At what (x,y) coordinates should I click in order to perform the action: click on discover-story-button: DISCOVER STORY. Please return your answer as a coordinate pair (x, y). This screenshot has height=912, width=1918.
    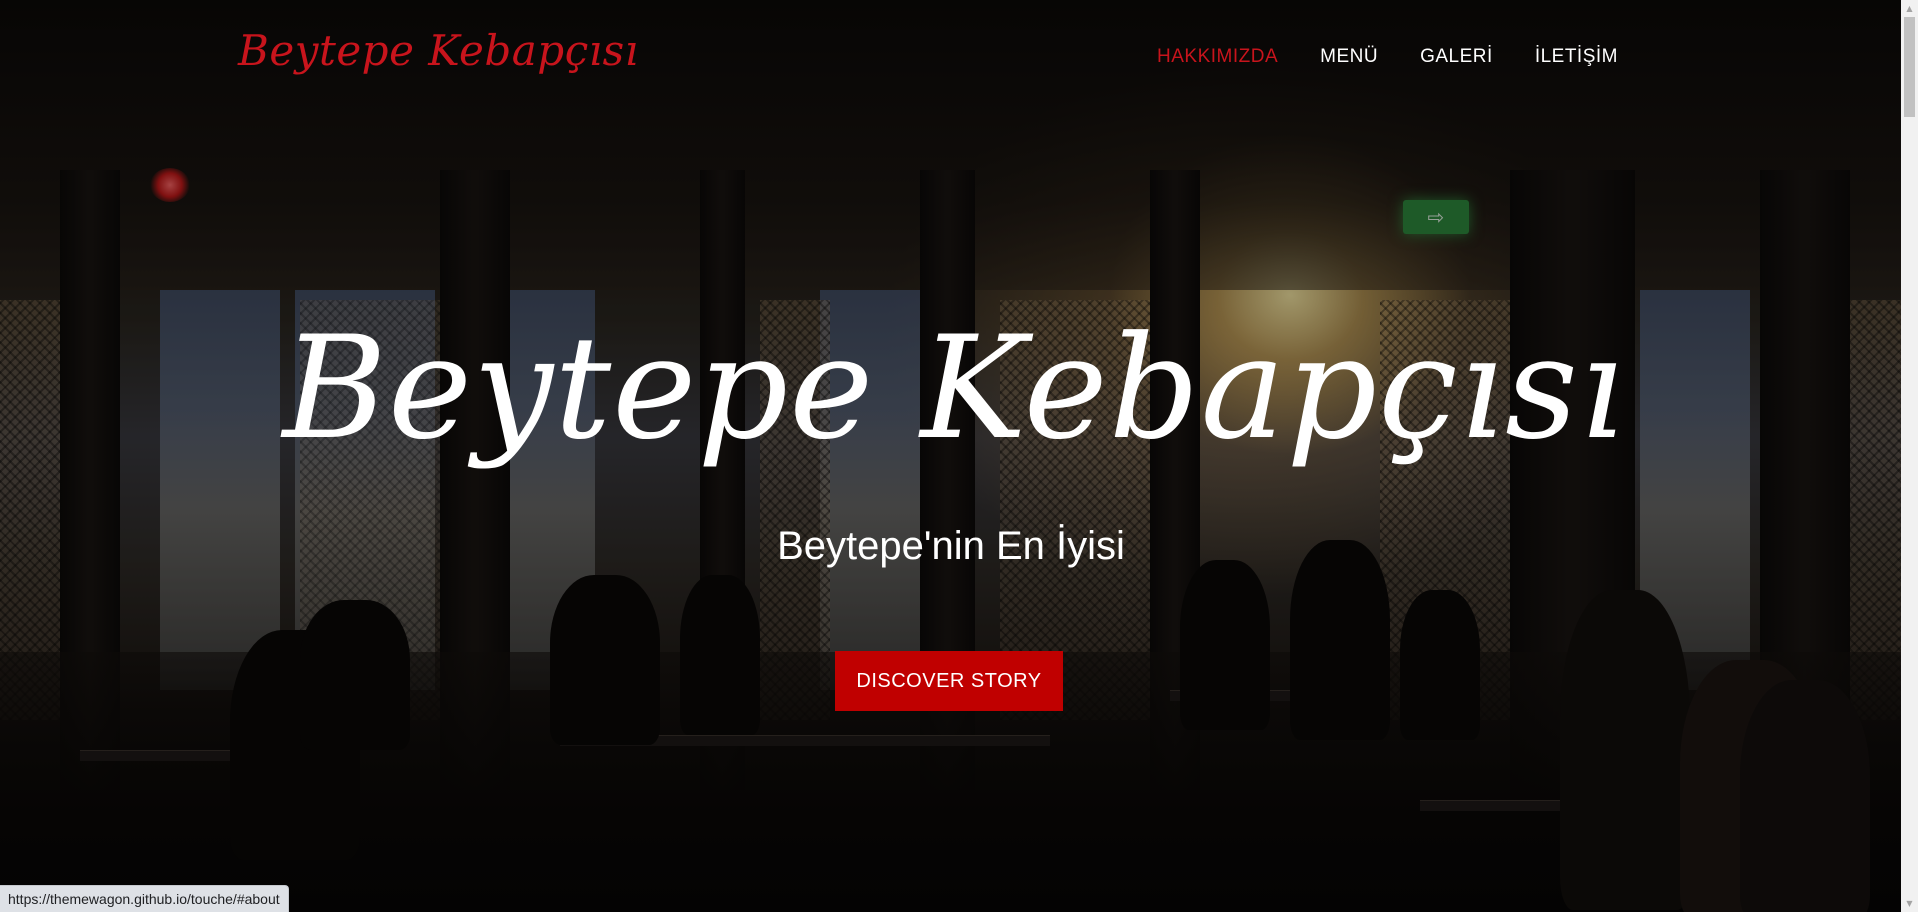
    Looking at the image, I should click on (949, 681).